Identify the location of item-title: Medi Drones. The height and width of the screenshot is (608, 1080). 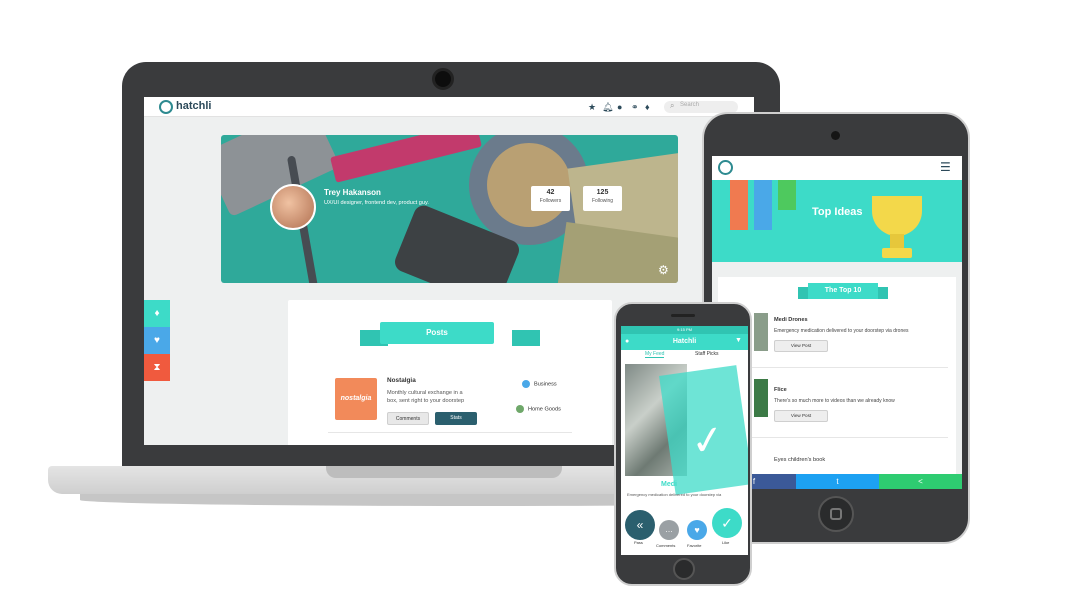
(791, 320).